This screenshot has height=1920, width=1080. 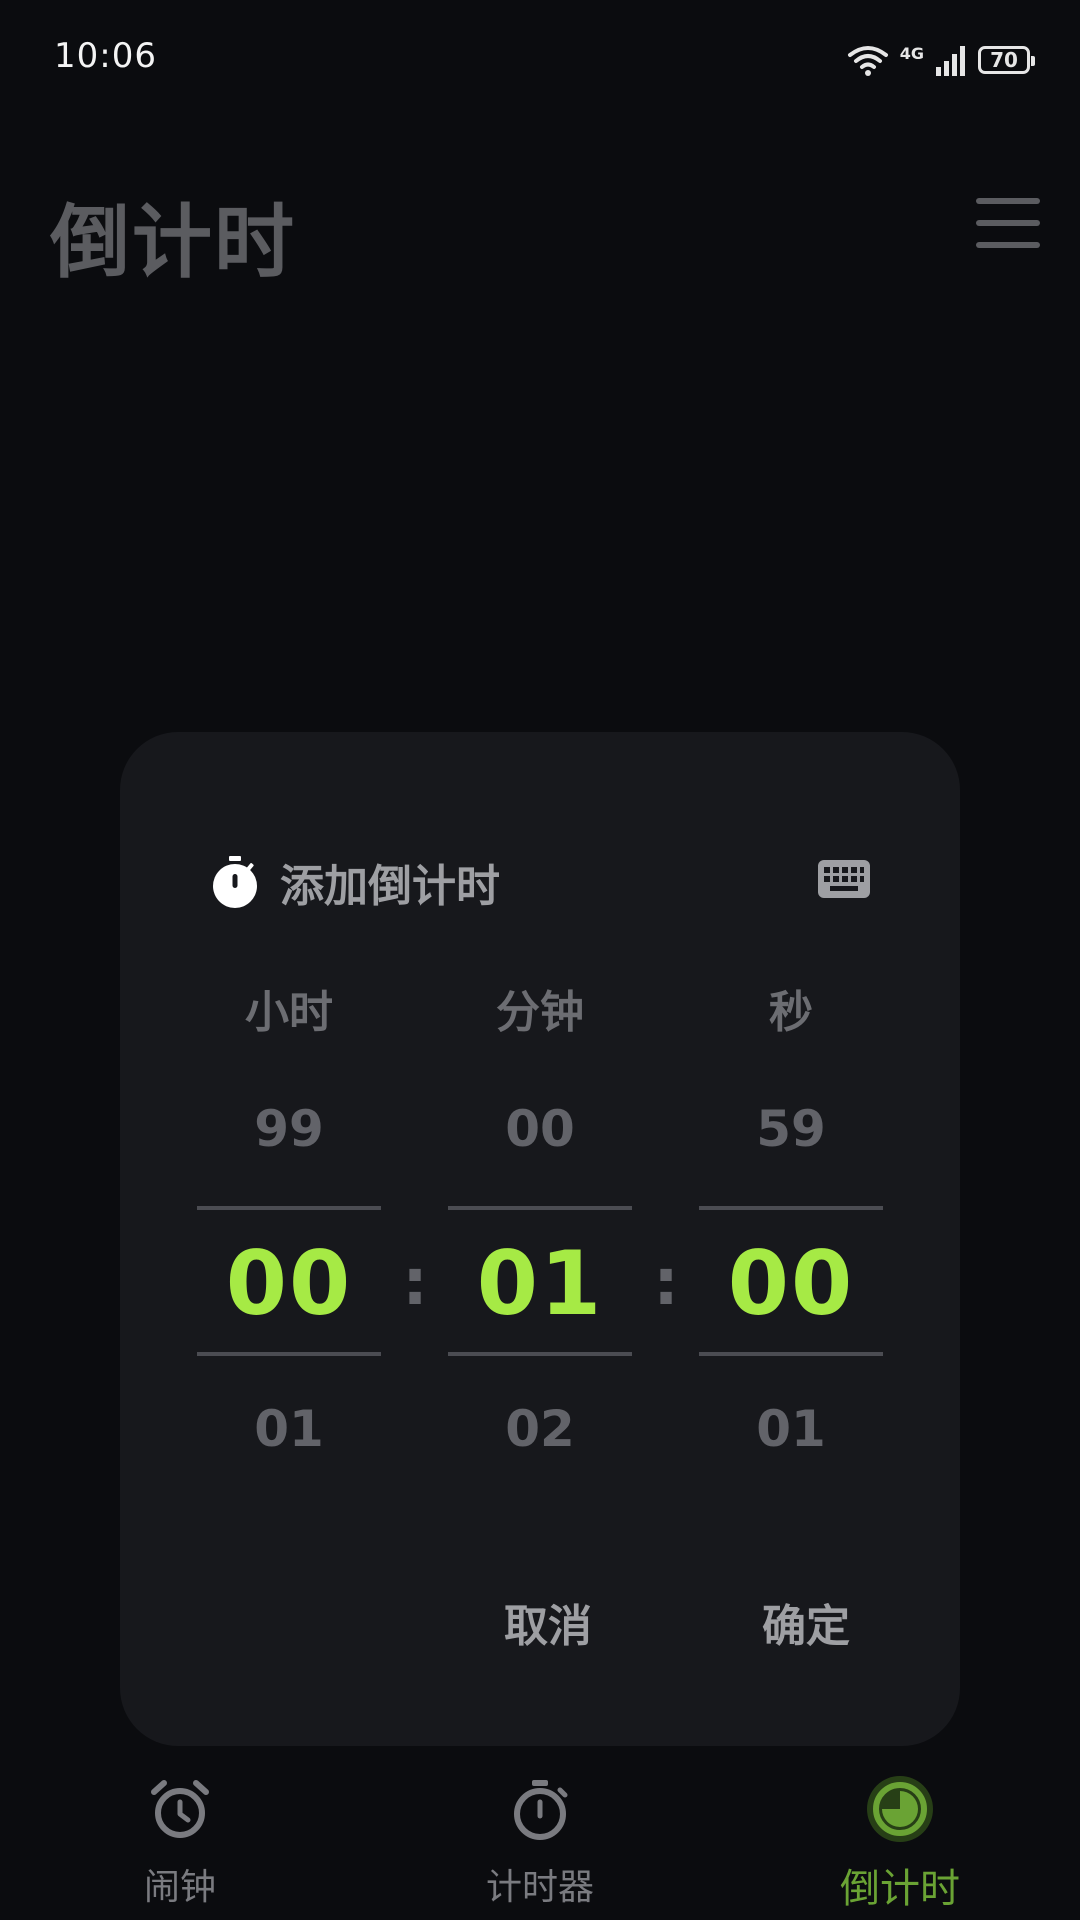 I want to click on bottom-nav: 闹钟 计时器 倒计时, so click(x=540, y=1840).